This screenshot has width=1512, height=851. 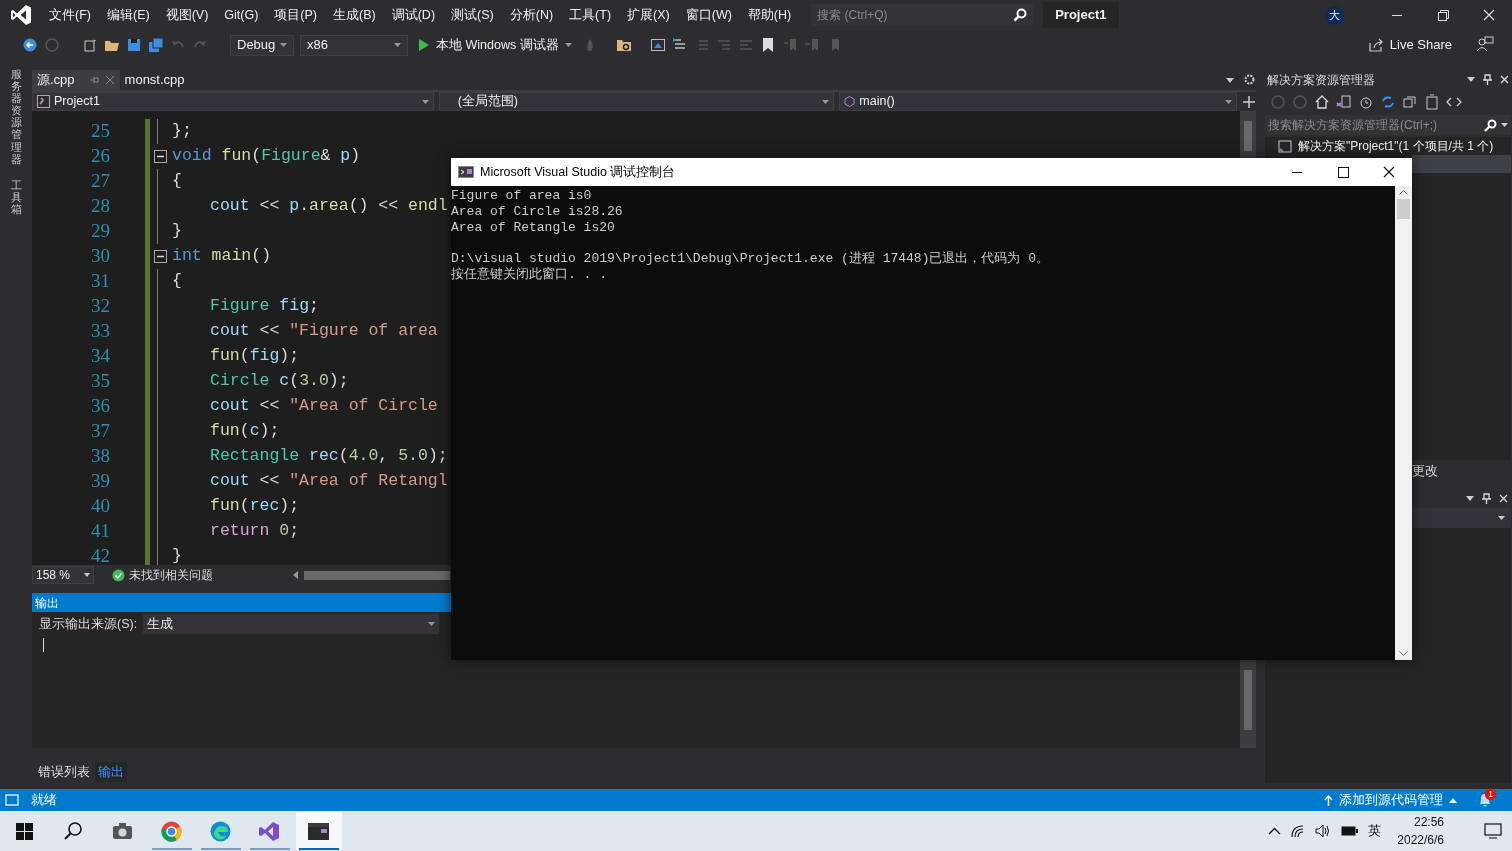 What do you see at coordinates (111, 772) in the screenshot?
I see `panel-tab: 输出` at bounding box center [111, 772].